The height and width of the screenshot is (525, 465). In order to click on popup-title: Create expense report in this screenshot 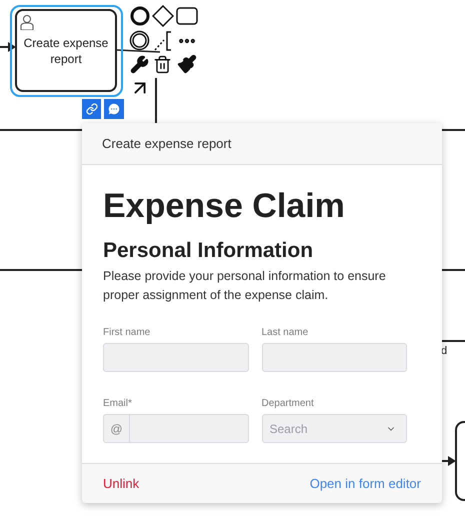, I will do `click(167, 143)`.